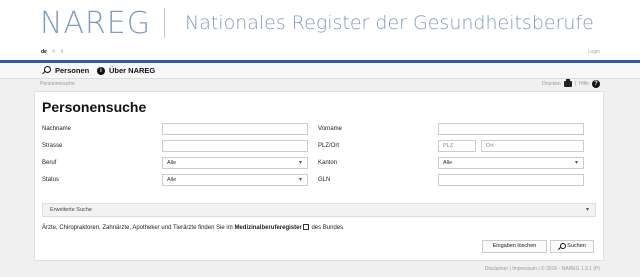  I want to click on strasse-field, so click(235, 146).